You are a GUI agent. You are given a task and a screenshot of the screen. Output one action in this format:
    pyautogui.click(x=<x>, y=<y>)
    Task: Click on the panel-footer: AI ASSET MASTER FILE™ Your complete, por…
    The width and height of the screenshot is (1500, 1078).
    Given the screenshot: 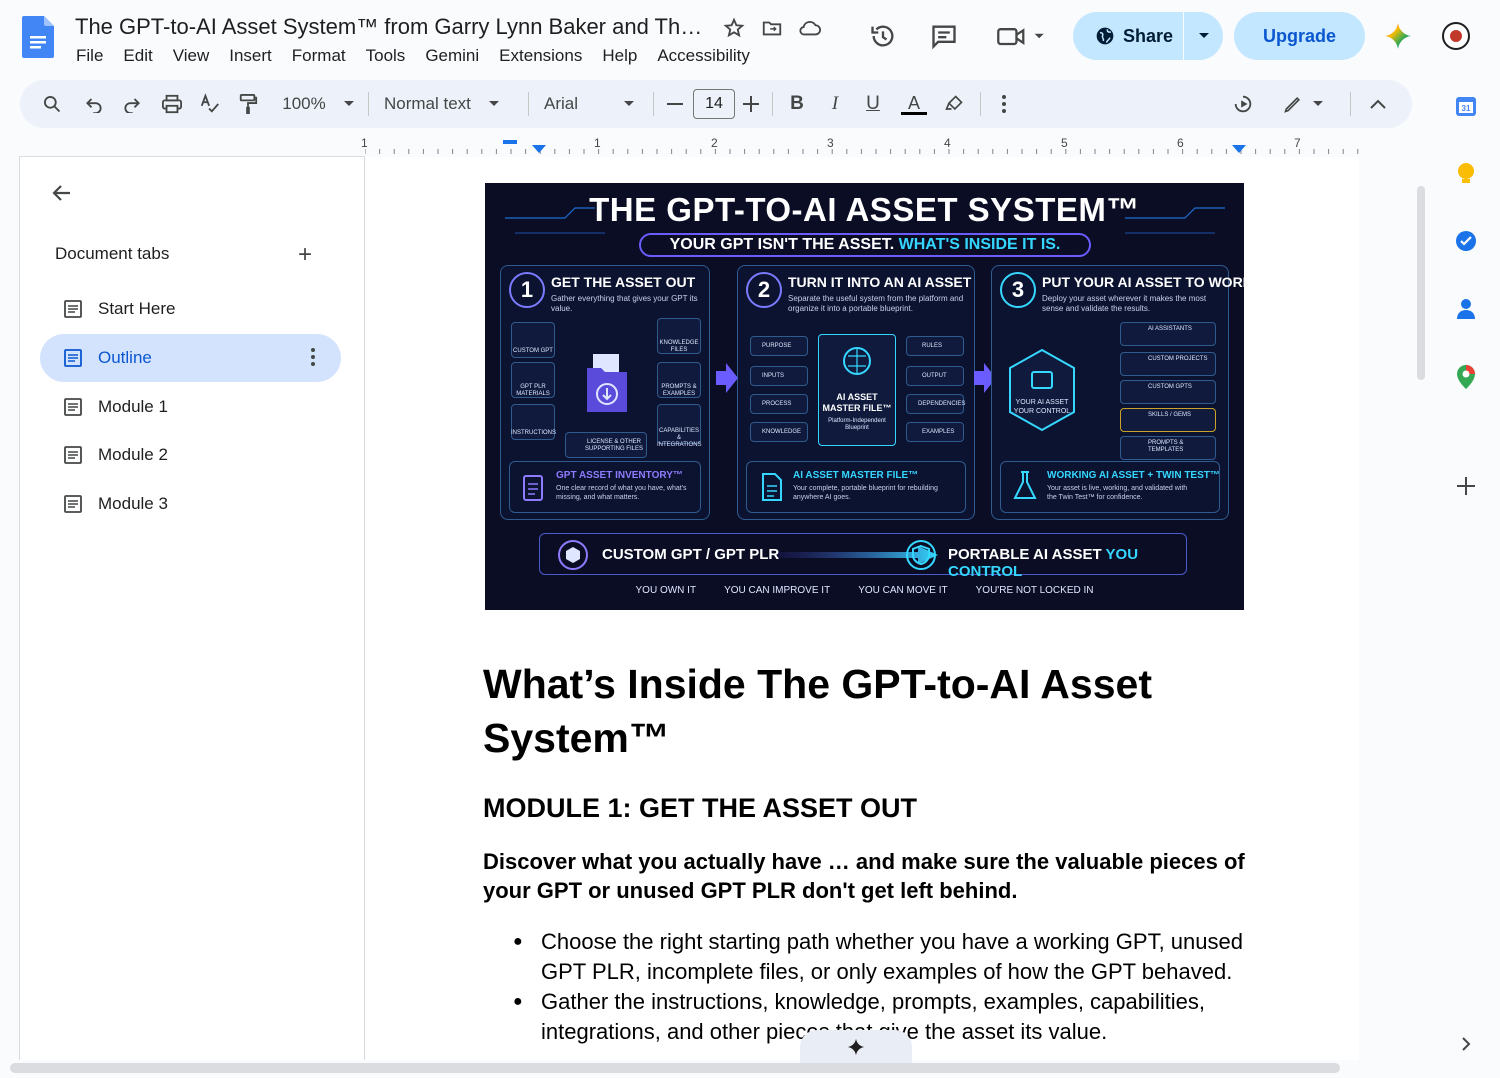 What is the action you would take?
    pyautogui.click(x=856, y=487)
    